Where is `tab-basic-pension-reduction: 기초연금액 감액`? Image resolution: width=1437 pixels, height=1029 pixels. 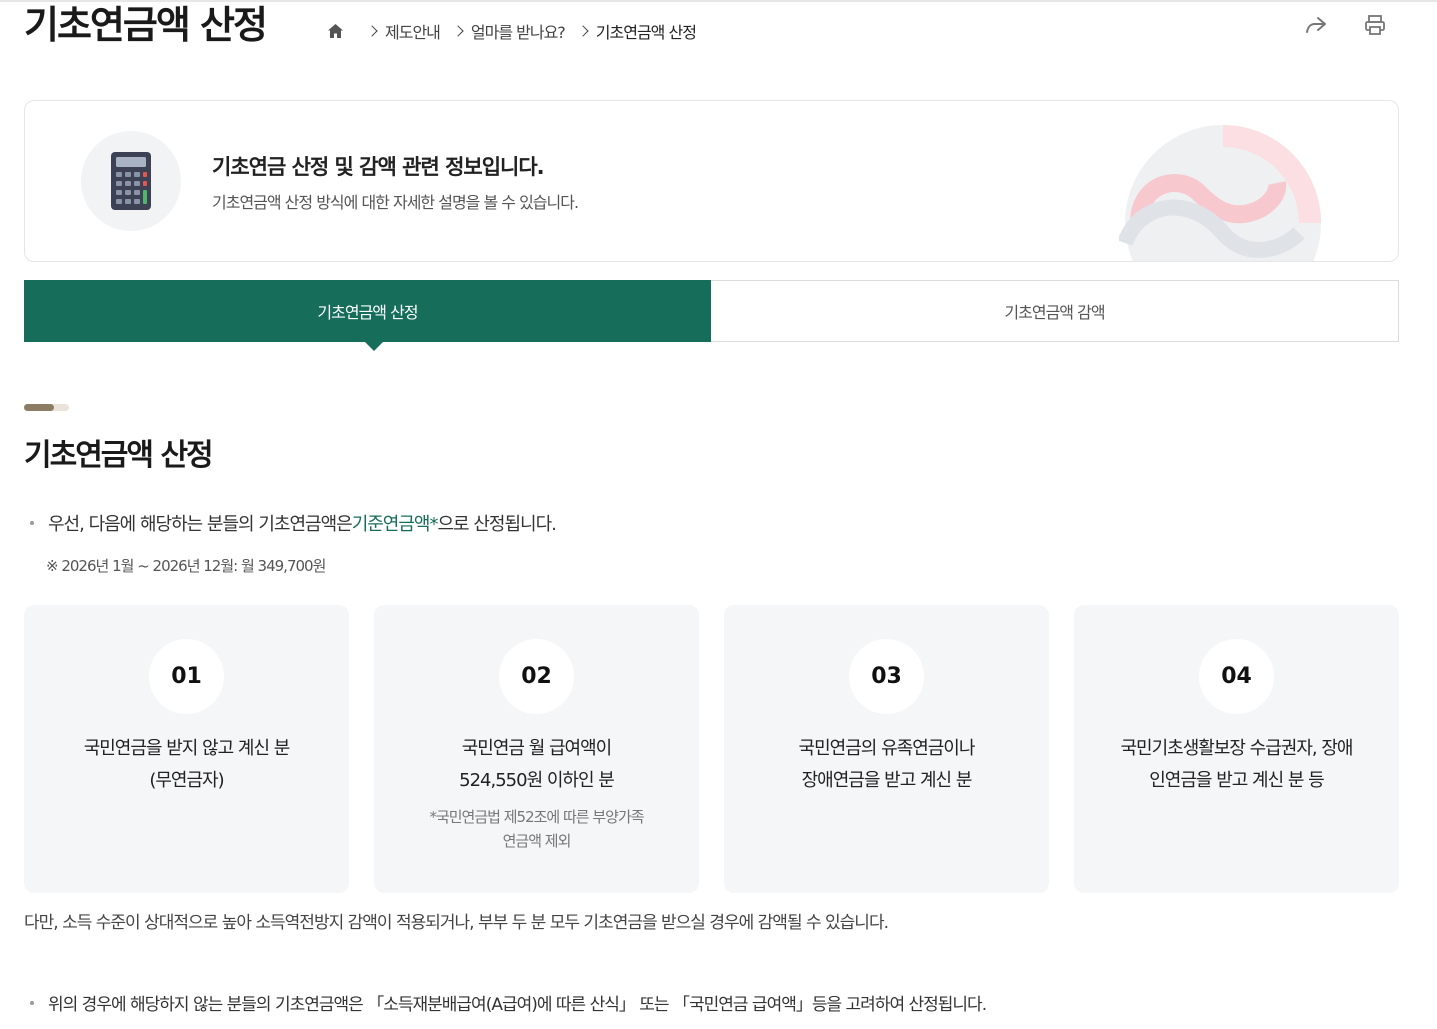
tab-basic-pension-reduction: 기초연금액 감액 is located at coordinates (1055, 311).